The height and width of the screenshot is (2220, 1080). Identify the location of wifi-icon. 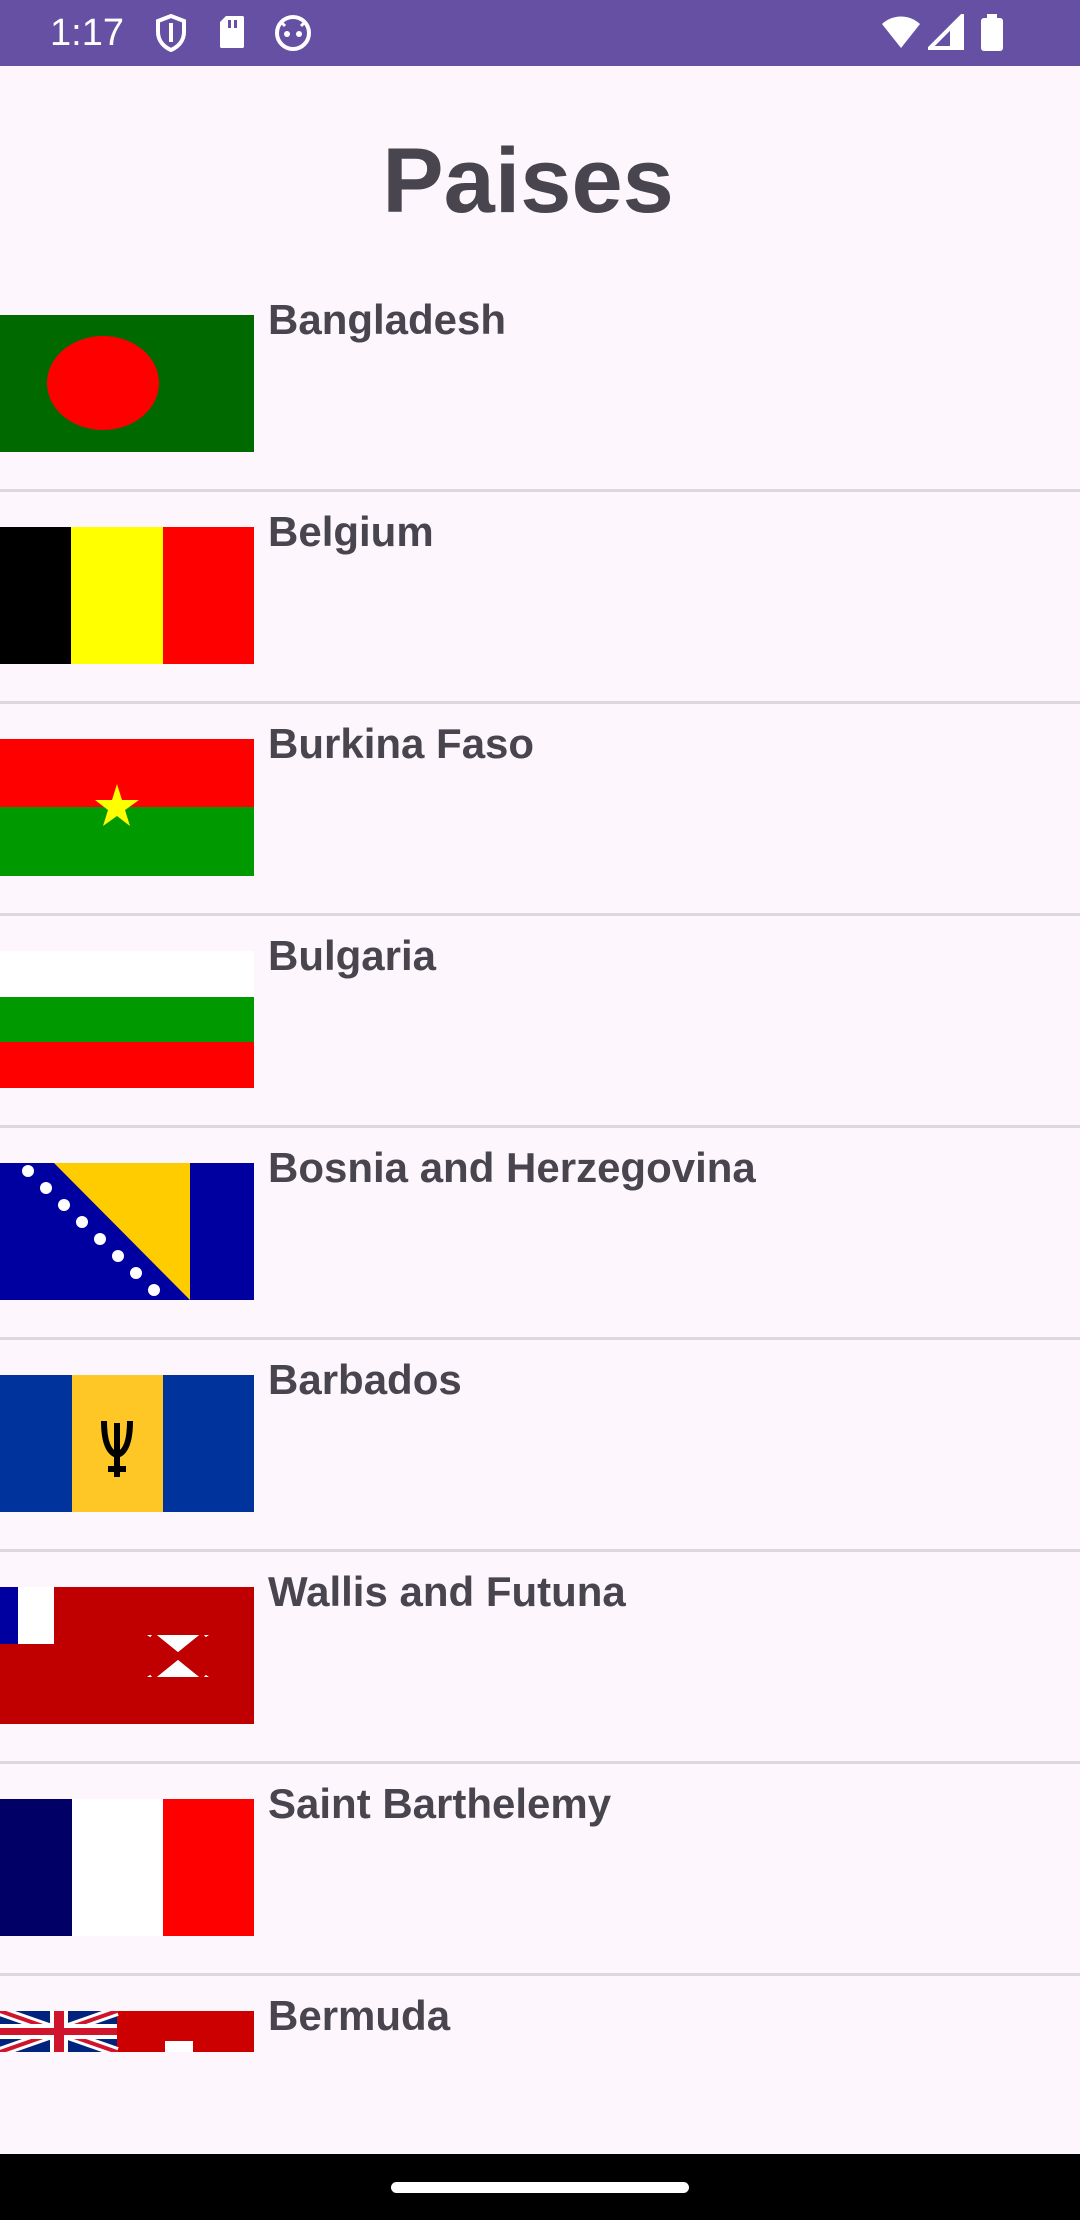
(901, 34).